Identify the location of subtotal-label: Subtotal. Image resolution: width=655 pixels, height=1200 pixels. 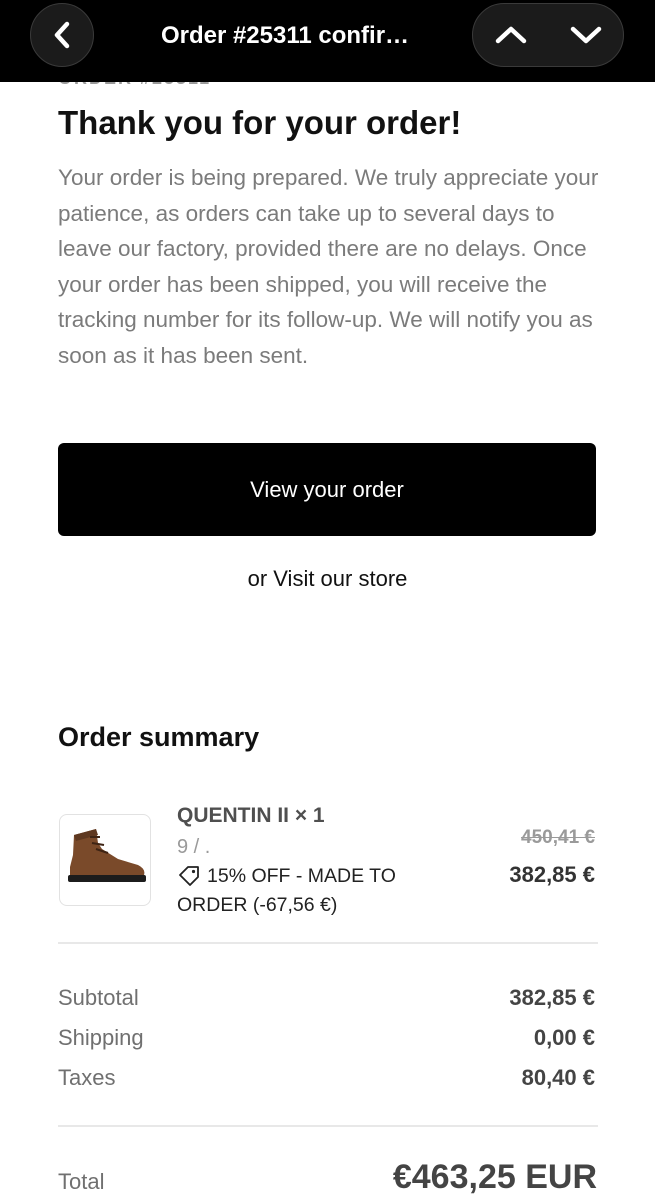
(98, 997).